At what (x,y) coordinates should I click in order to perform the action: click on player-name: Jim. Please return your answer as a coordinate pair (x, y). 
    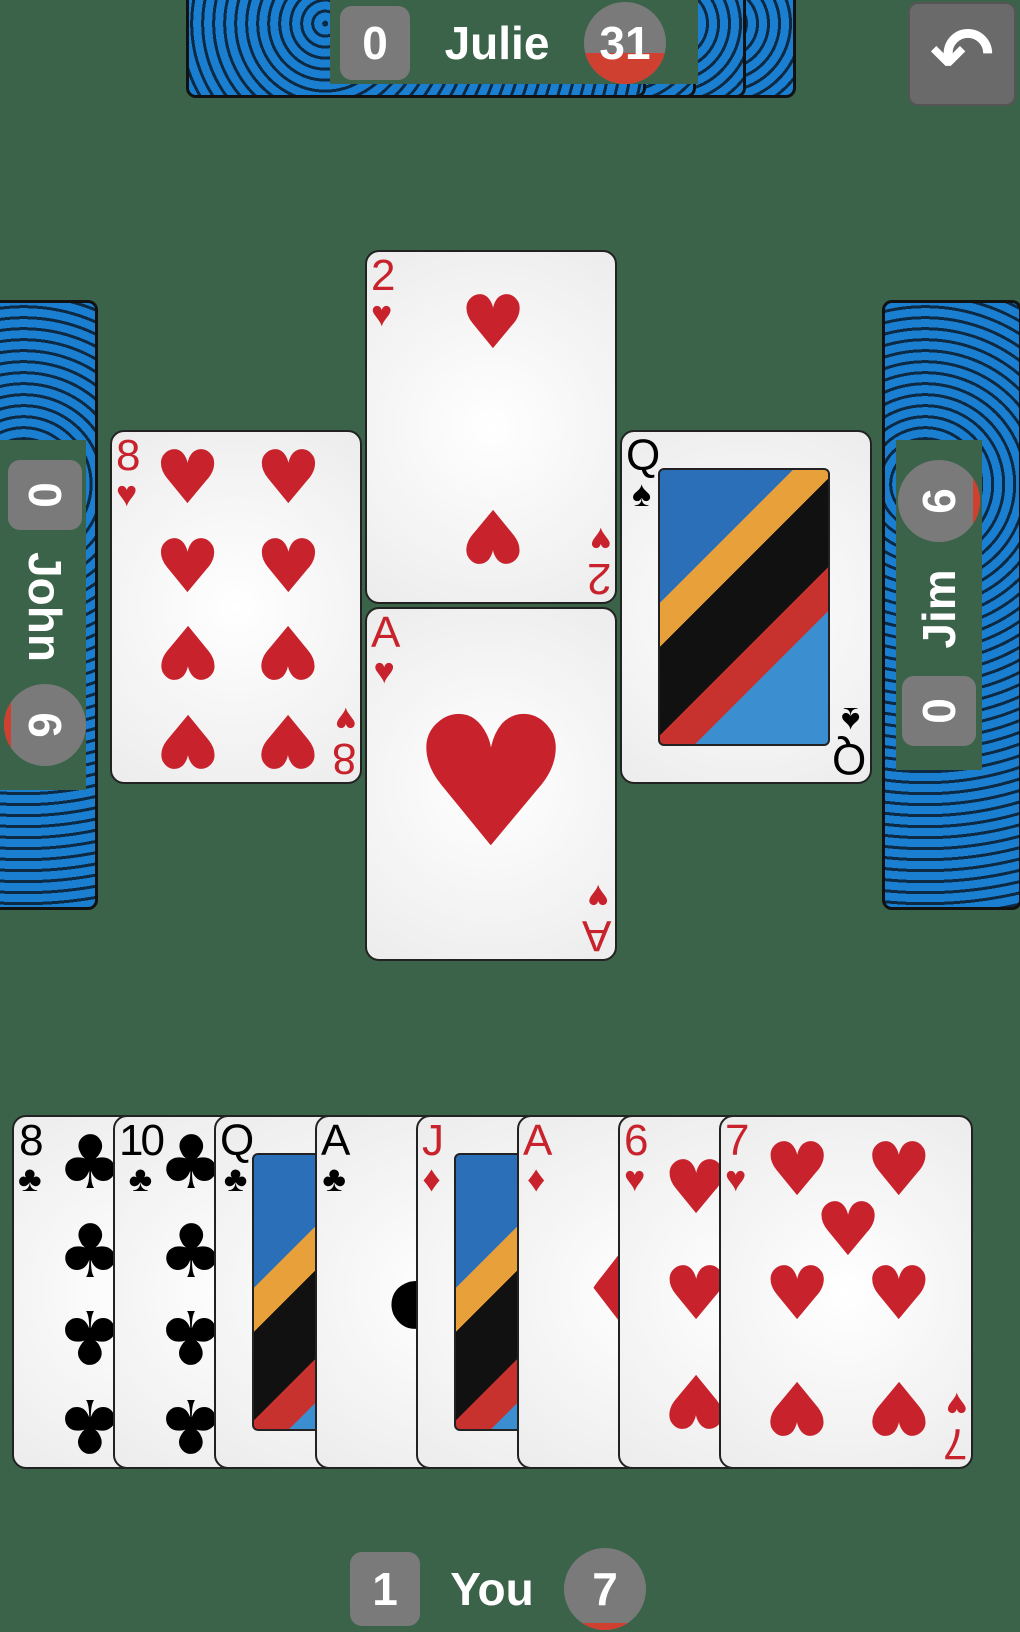
    Looking at the image, I should click on (939, 609).